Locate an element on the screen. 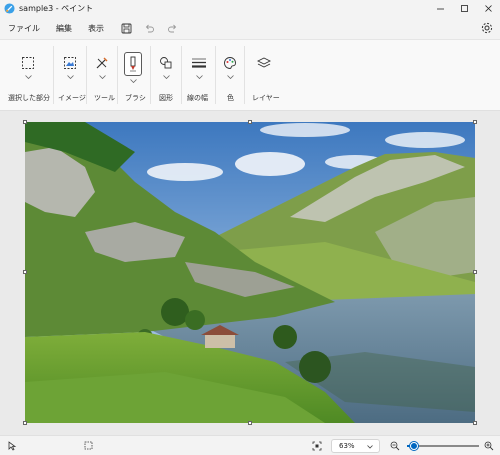 The height and width of the screenshot is (455, 500). ribbon-group-shapes: 図形 is located at coordinates (166, 75).